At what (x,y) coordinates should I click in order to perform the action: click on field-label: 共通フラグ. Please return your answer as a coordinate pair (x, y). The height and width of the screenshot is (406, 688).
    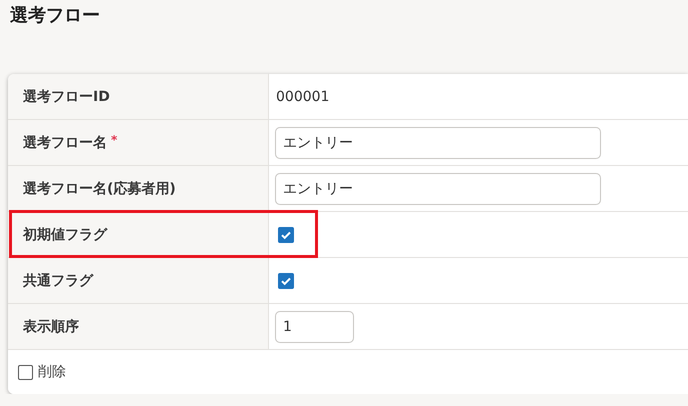
    Looking at the image, I should click on (58, 281).